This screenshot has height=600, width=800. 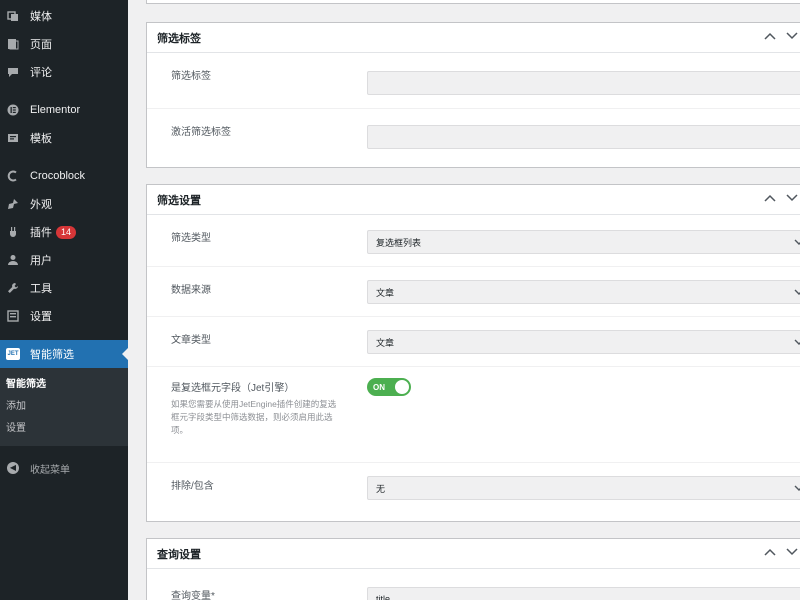 I want to click on field-label: 查询变量*, so click(x=193, y=595).